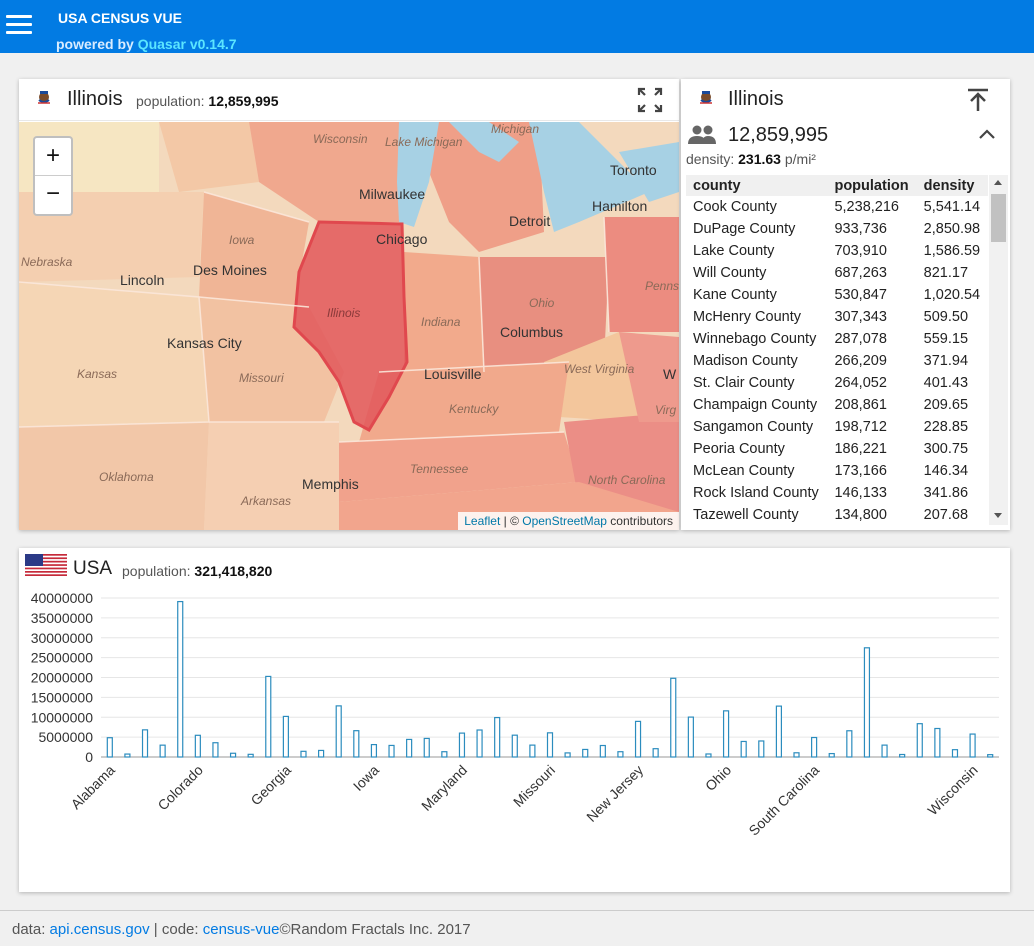 The width and height of the screenshot is (1034, 946). I want to click on table-row: Tazewell County 134,800 207.68, so click(837, 514).